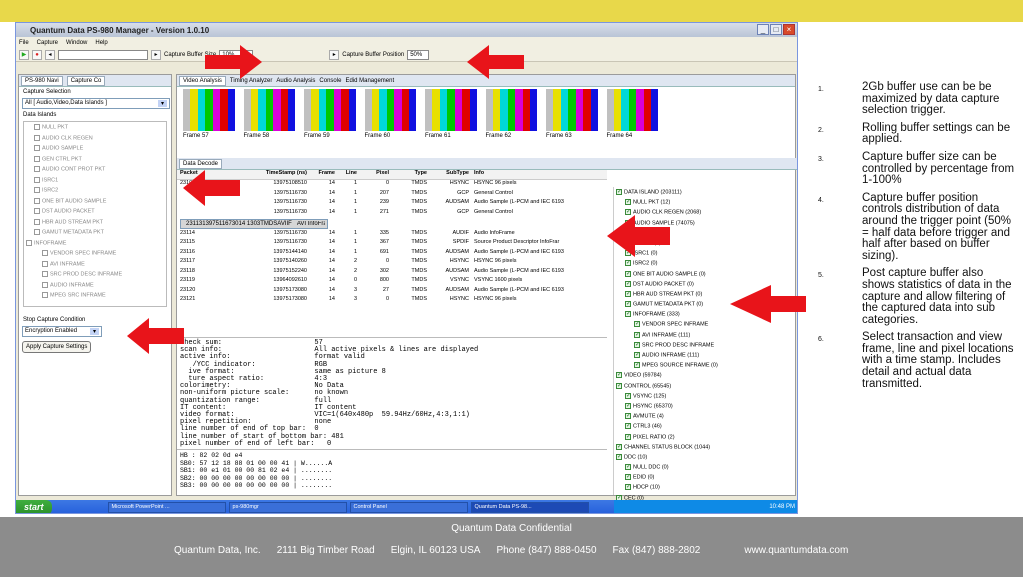 The image size is (1023, 577). Describe the element at coordinates (703, 285) in the screenshot. I see `tree-item: ✓ DST AUDIO PACKET (0)` at that location.